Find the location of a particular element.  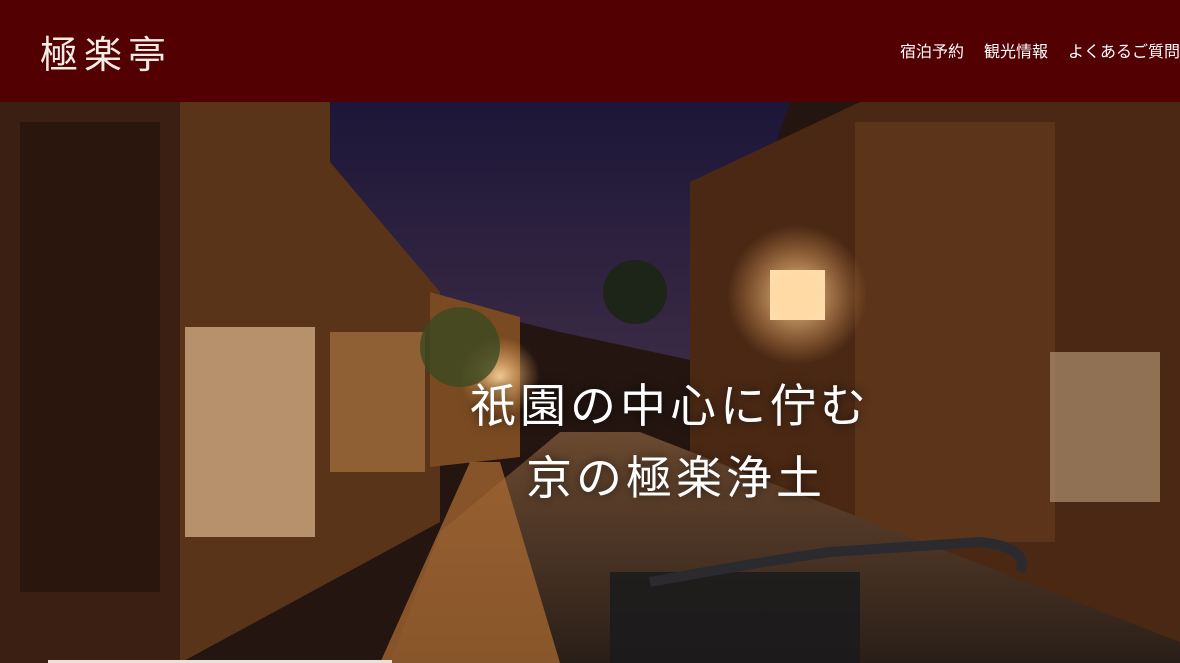

site-logo: 極楽亭 is located at coordinates (106, 51).